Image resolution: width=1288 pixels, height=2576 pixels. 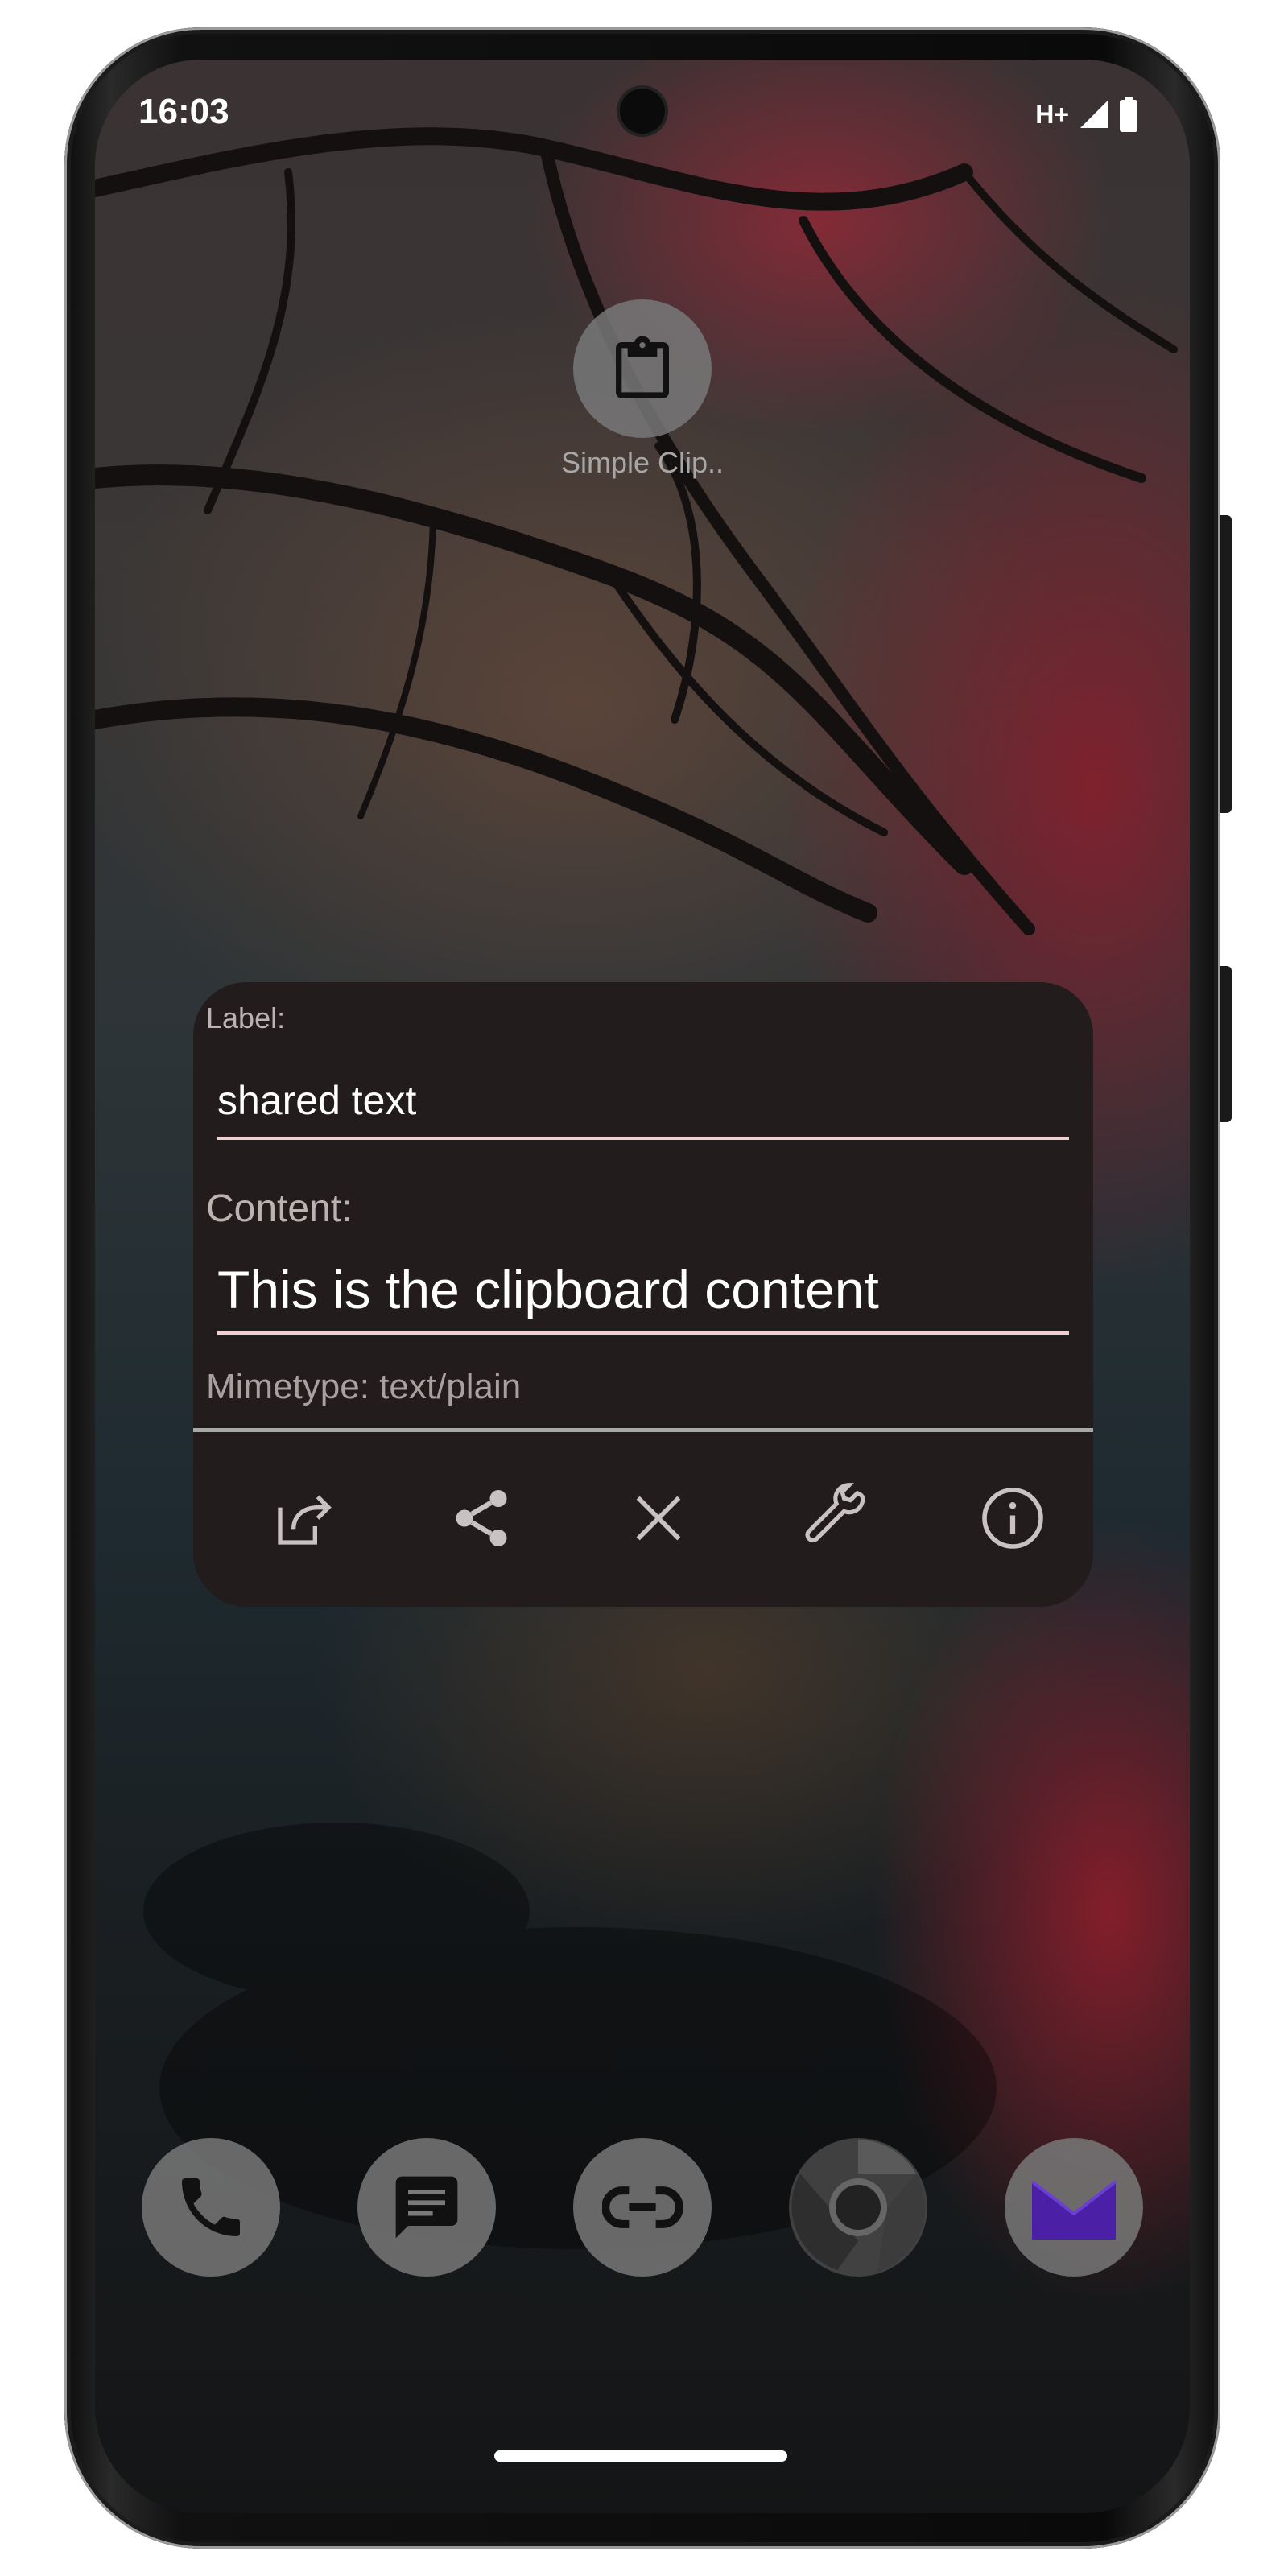 I want to click on content-field: This is the clipboard content, so click(x=643, y=1297).